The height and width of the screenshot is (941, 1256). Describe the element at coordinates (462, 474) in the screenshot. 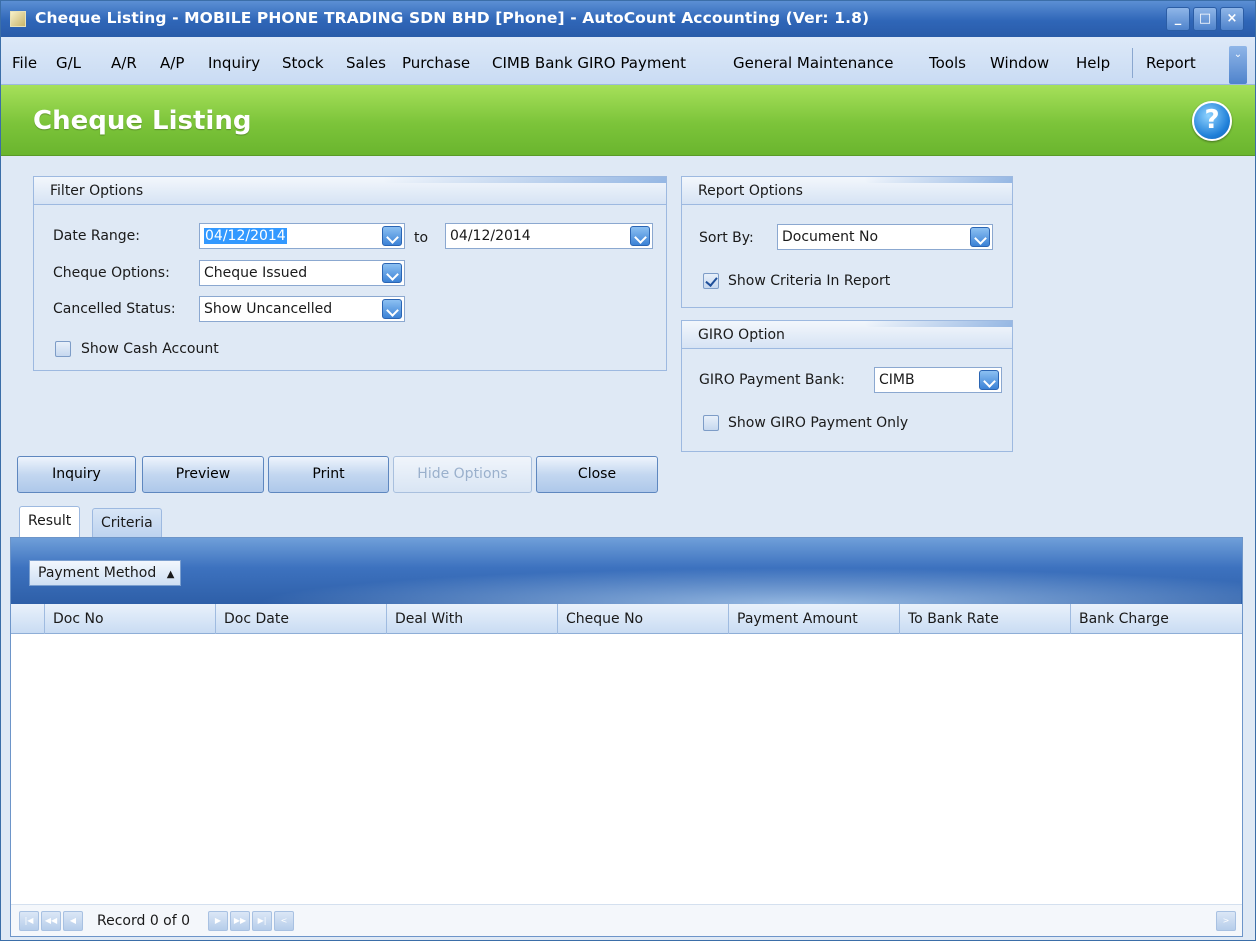

I see `hide-options-button: Hide Options` at that location.